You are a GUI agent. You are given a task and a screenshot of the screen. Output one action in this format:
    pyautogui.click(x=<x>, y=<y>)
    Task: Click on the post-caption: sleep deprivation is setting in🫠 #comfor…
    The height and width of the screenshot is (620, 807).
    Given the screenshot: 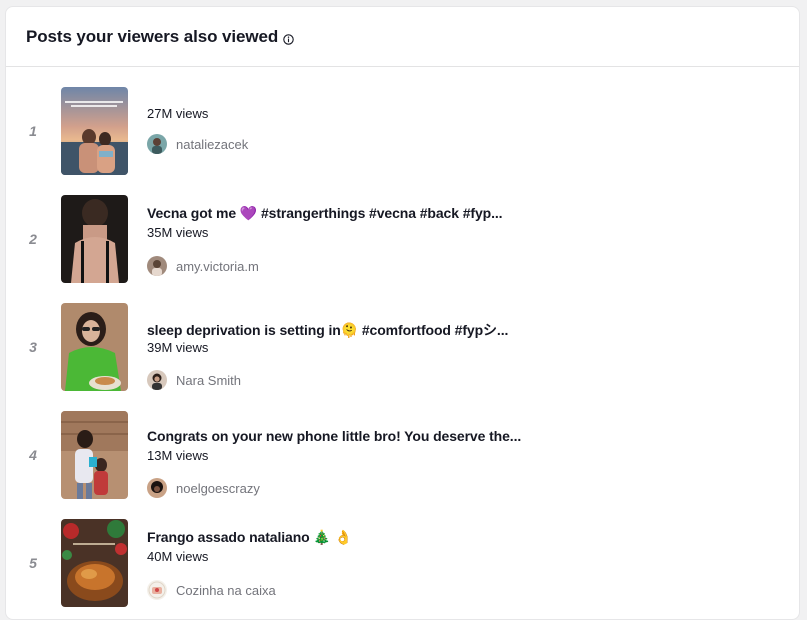 What is the action you would take?
    pyautogui.click(x=327, y=330)
    